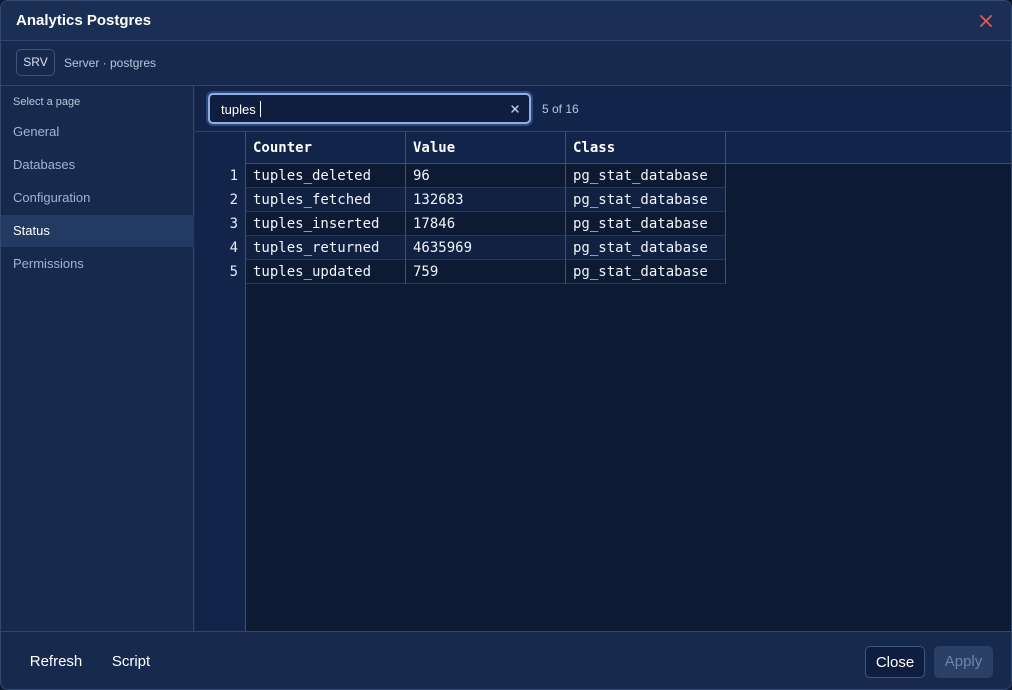  What do you see at coordinates (646, 148) in the screenshot?
I see `column-header-class: Class` at bounding box center [646, 148].